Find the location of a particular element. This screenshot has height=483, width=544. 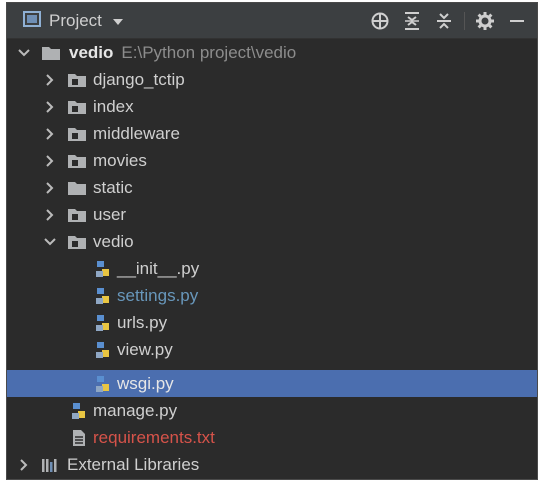

tree-item-label: wsgi.py is located at coordinates (145, 383).